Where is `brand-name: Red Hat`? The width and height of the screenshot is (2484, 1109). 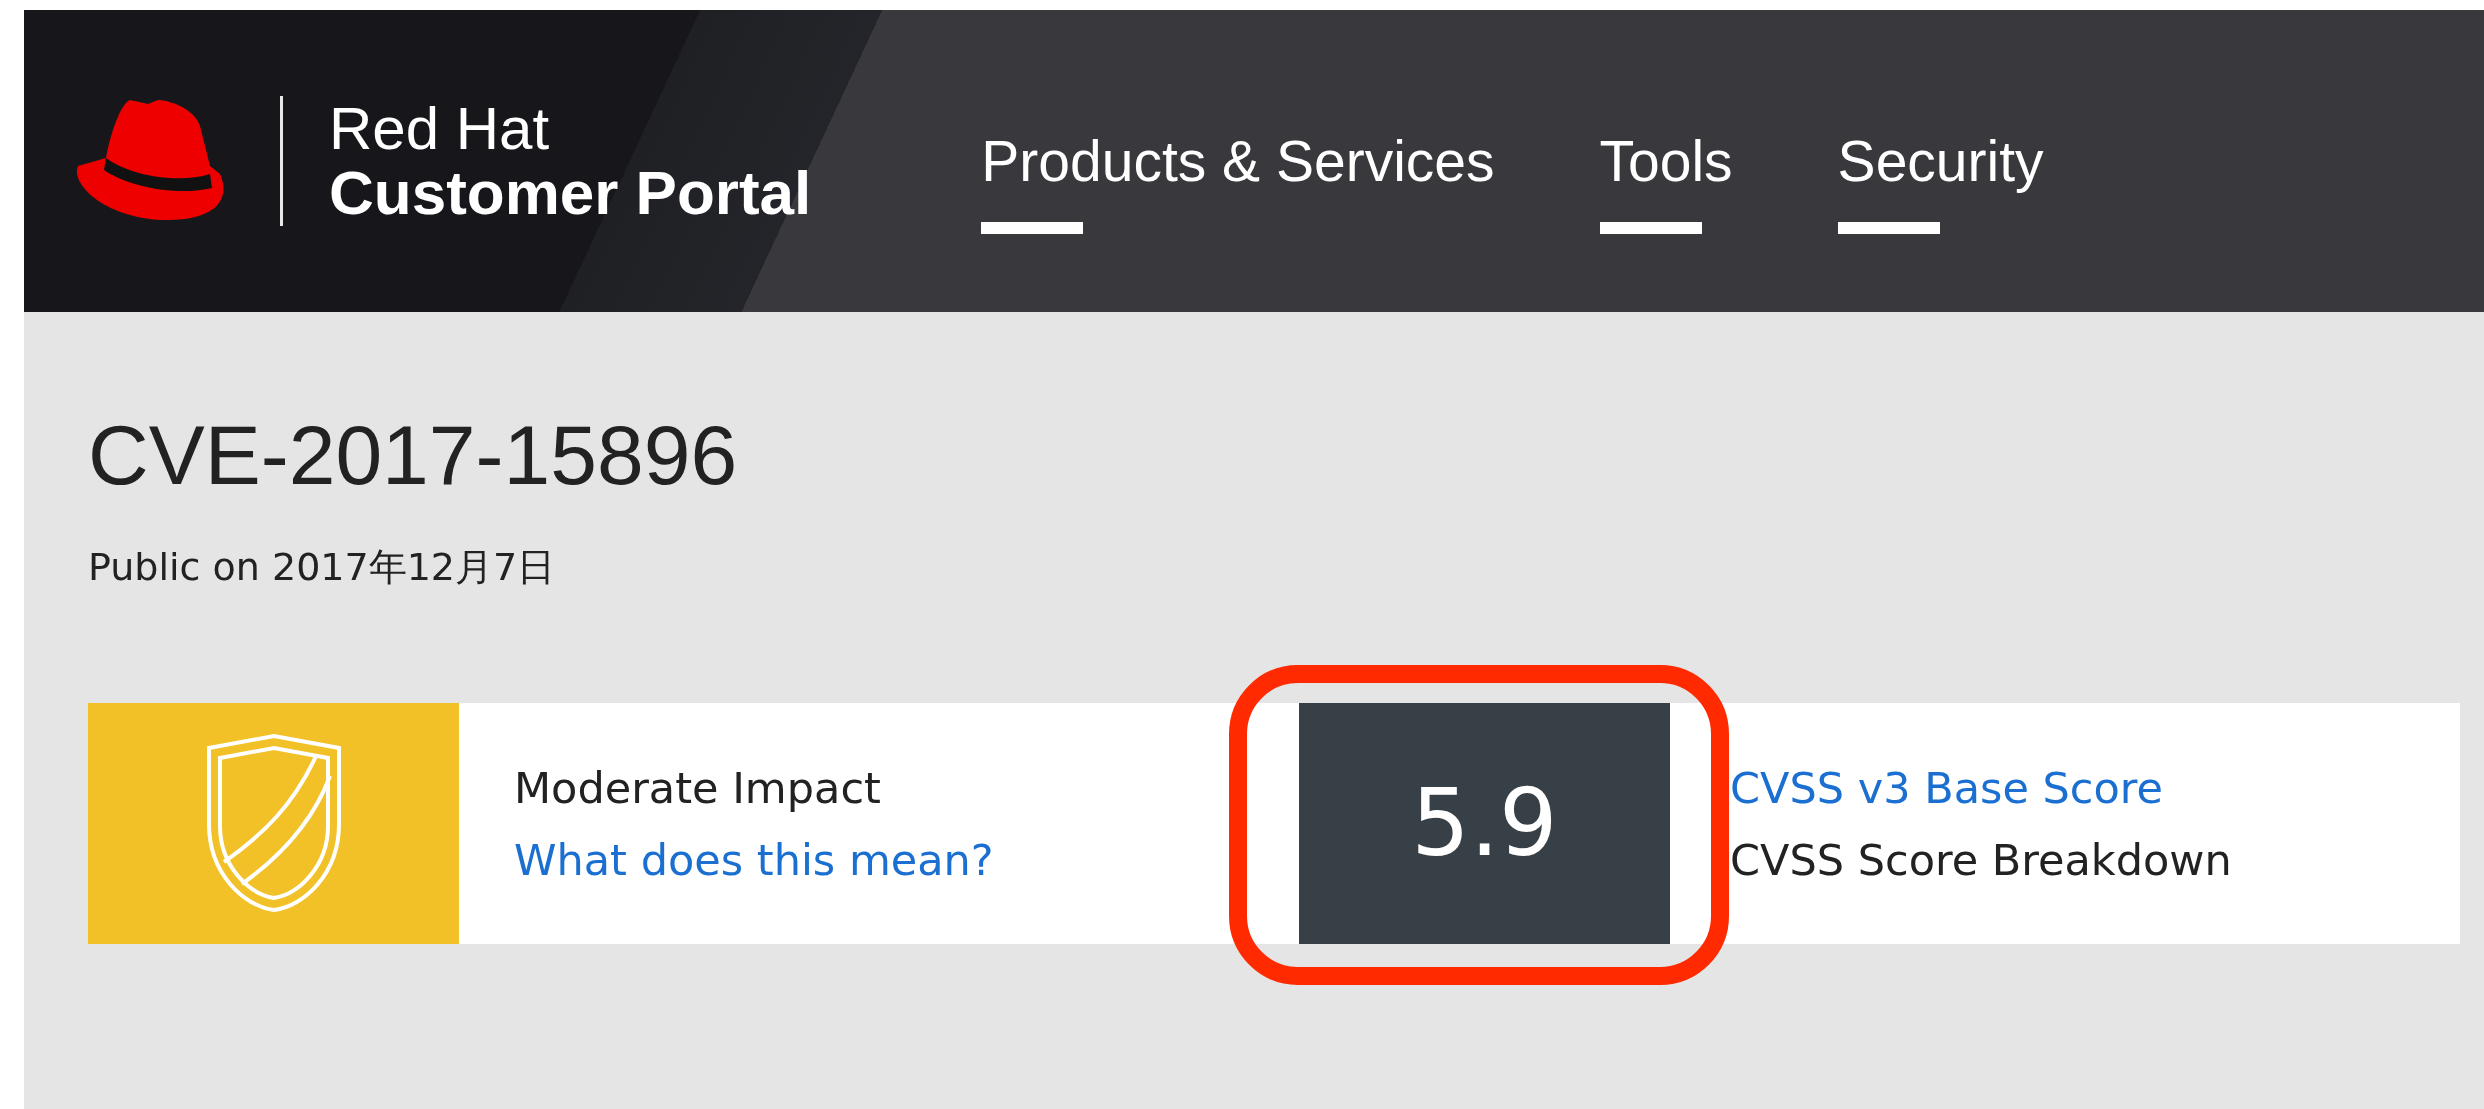 brand-name: Red Hat is located at coordinates (440, 128).